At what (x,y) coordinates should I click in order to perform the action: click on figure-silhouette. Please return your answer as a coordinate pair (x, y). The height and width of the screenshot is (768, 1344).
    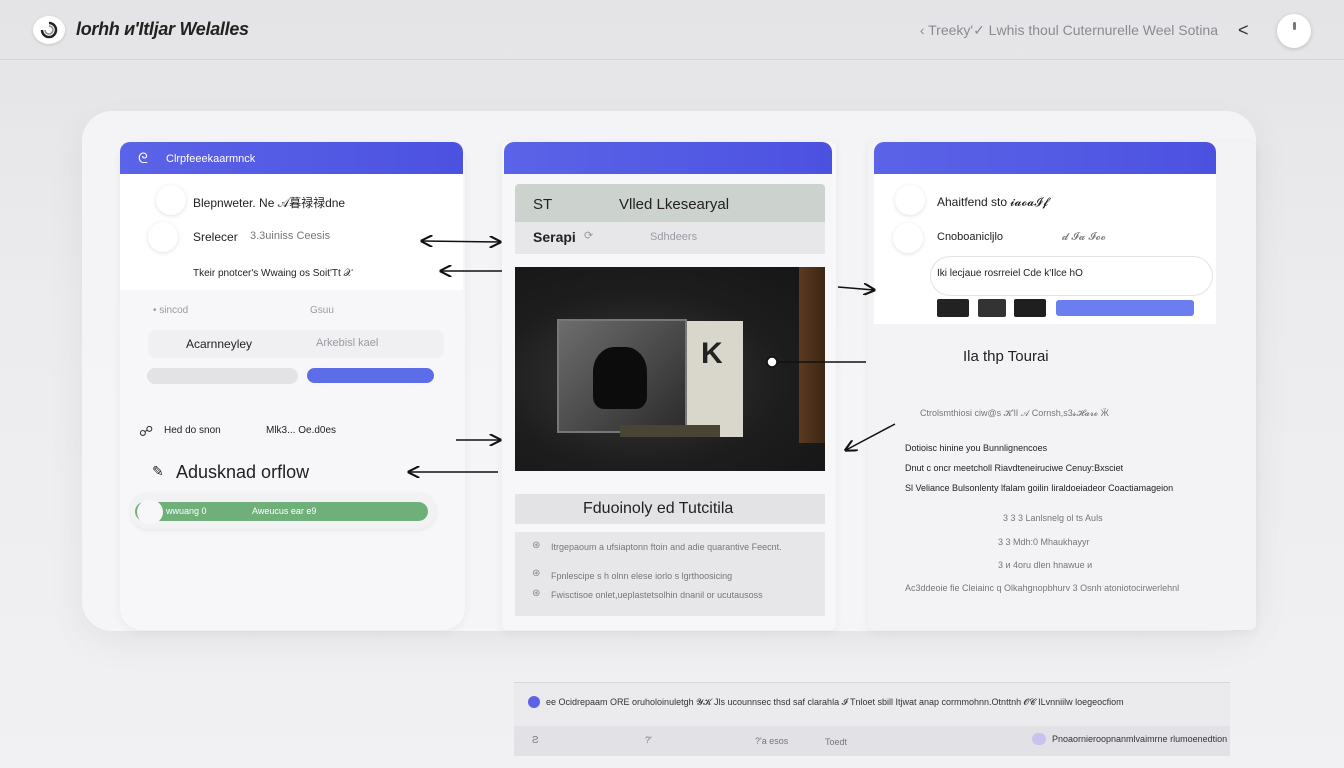
    Looking at the image, I should click on (620, 378).